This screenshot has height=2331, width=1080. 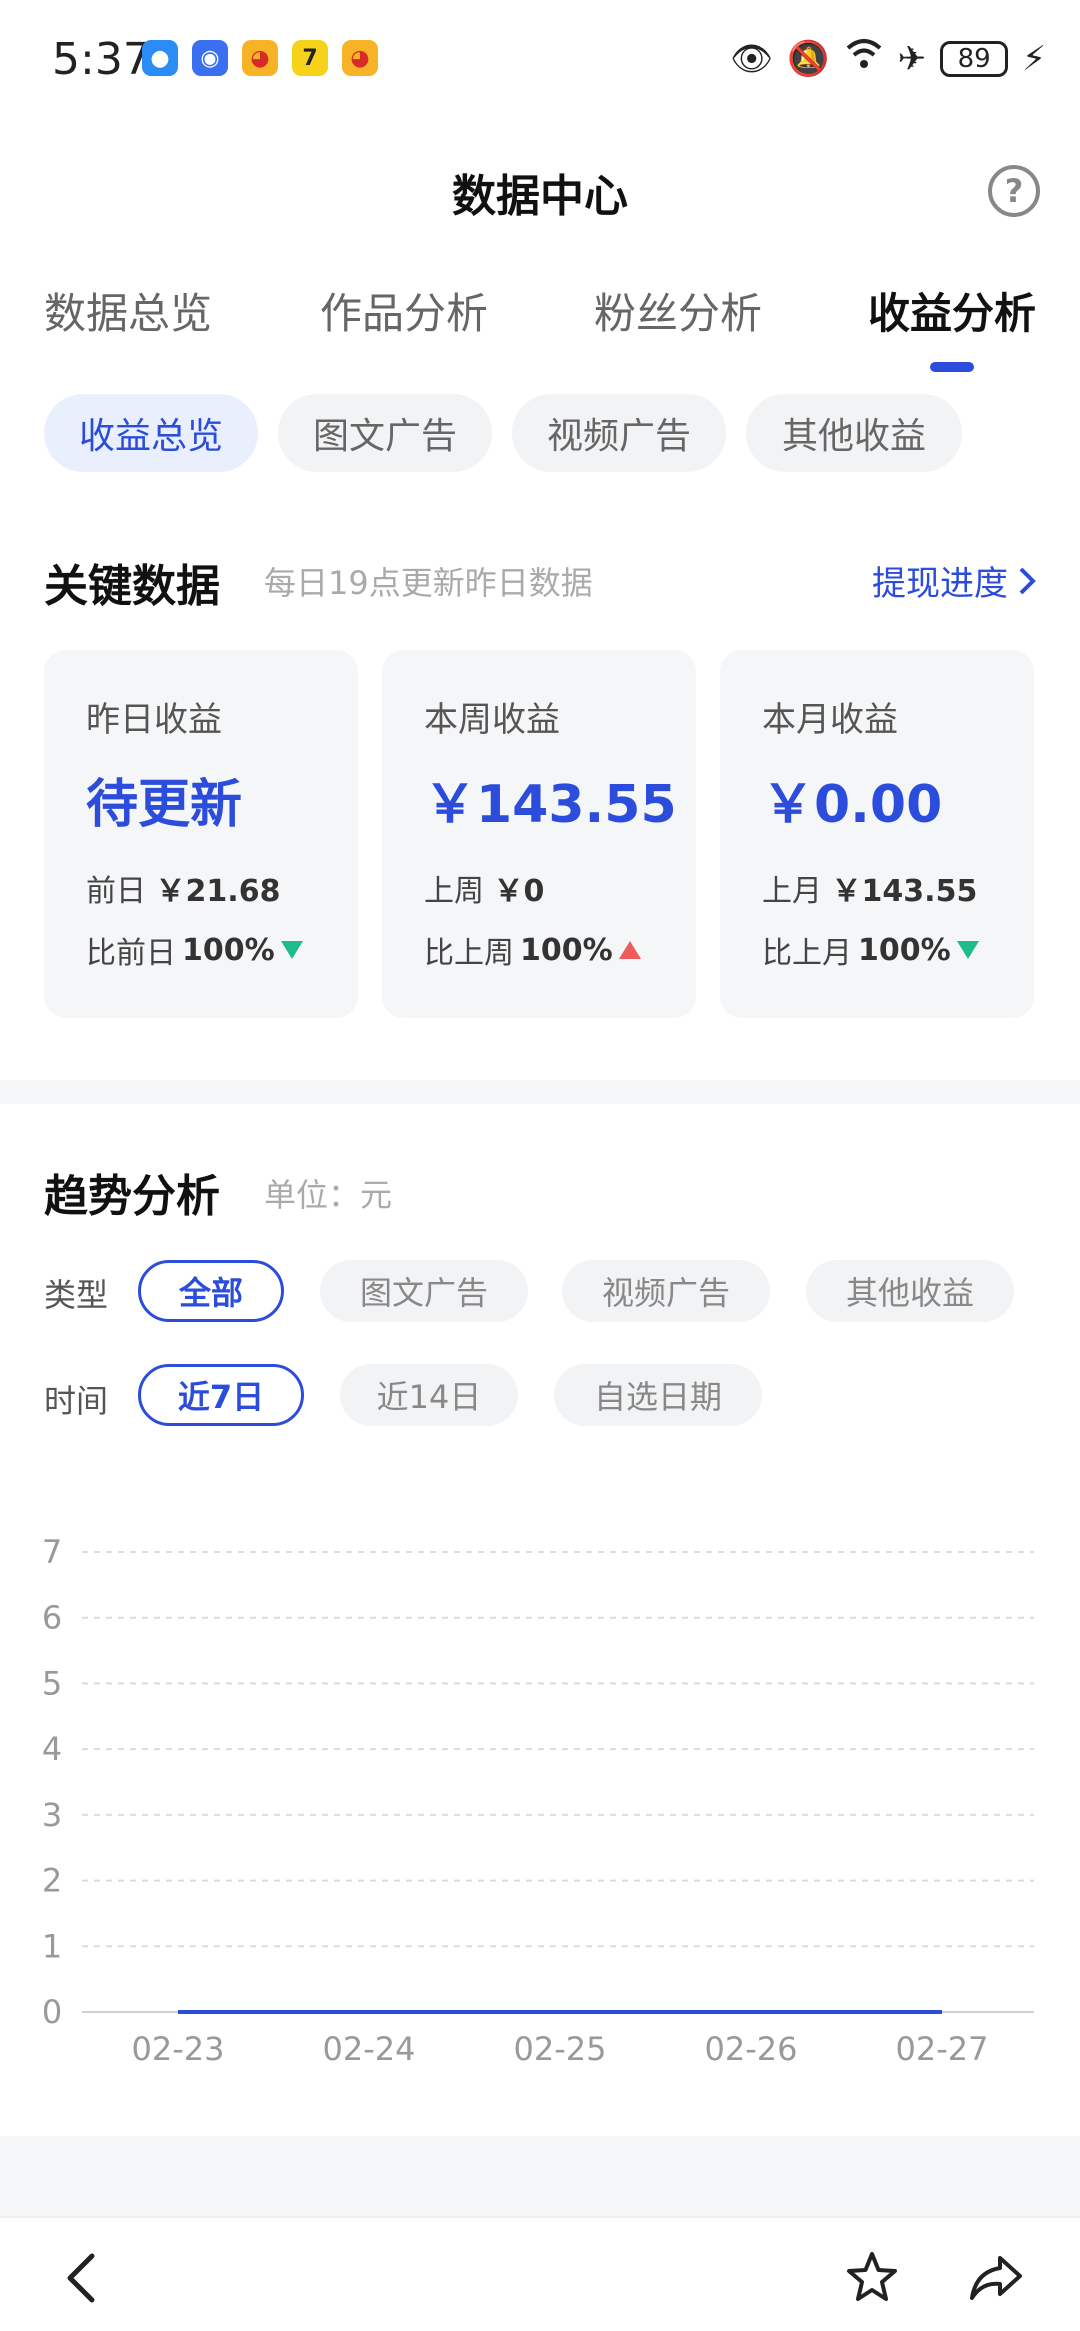 I want to click on subtab-other-revenue: 其他收益, so click(x=854, y=433).